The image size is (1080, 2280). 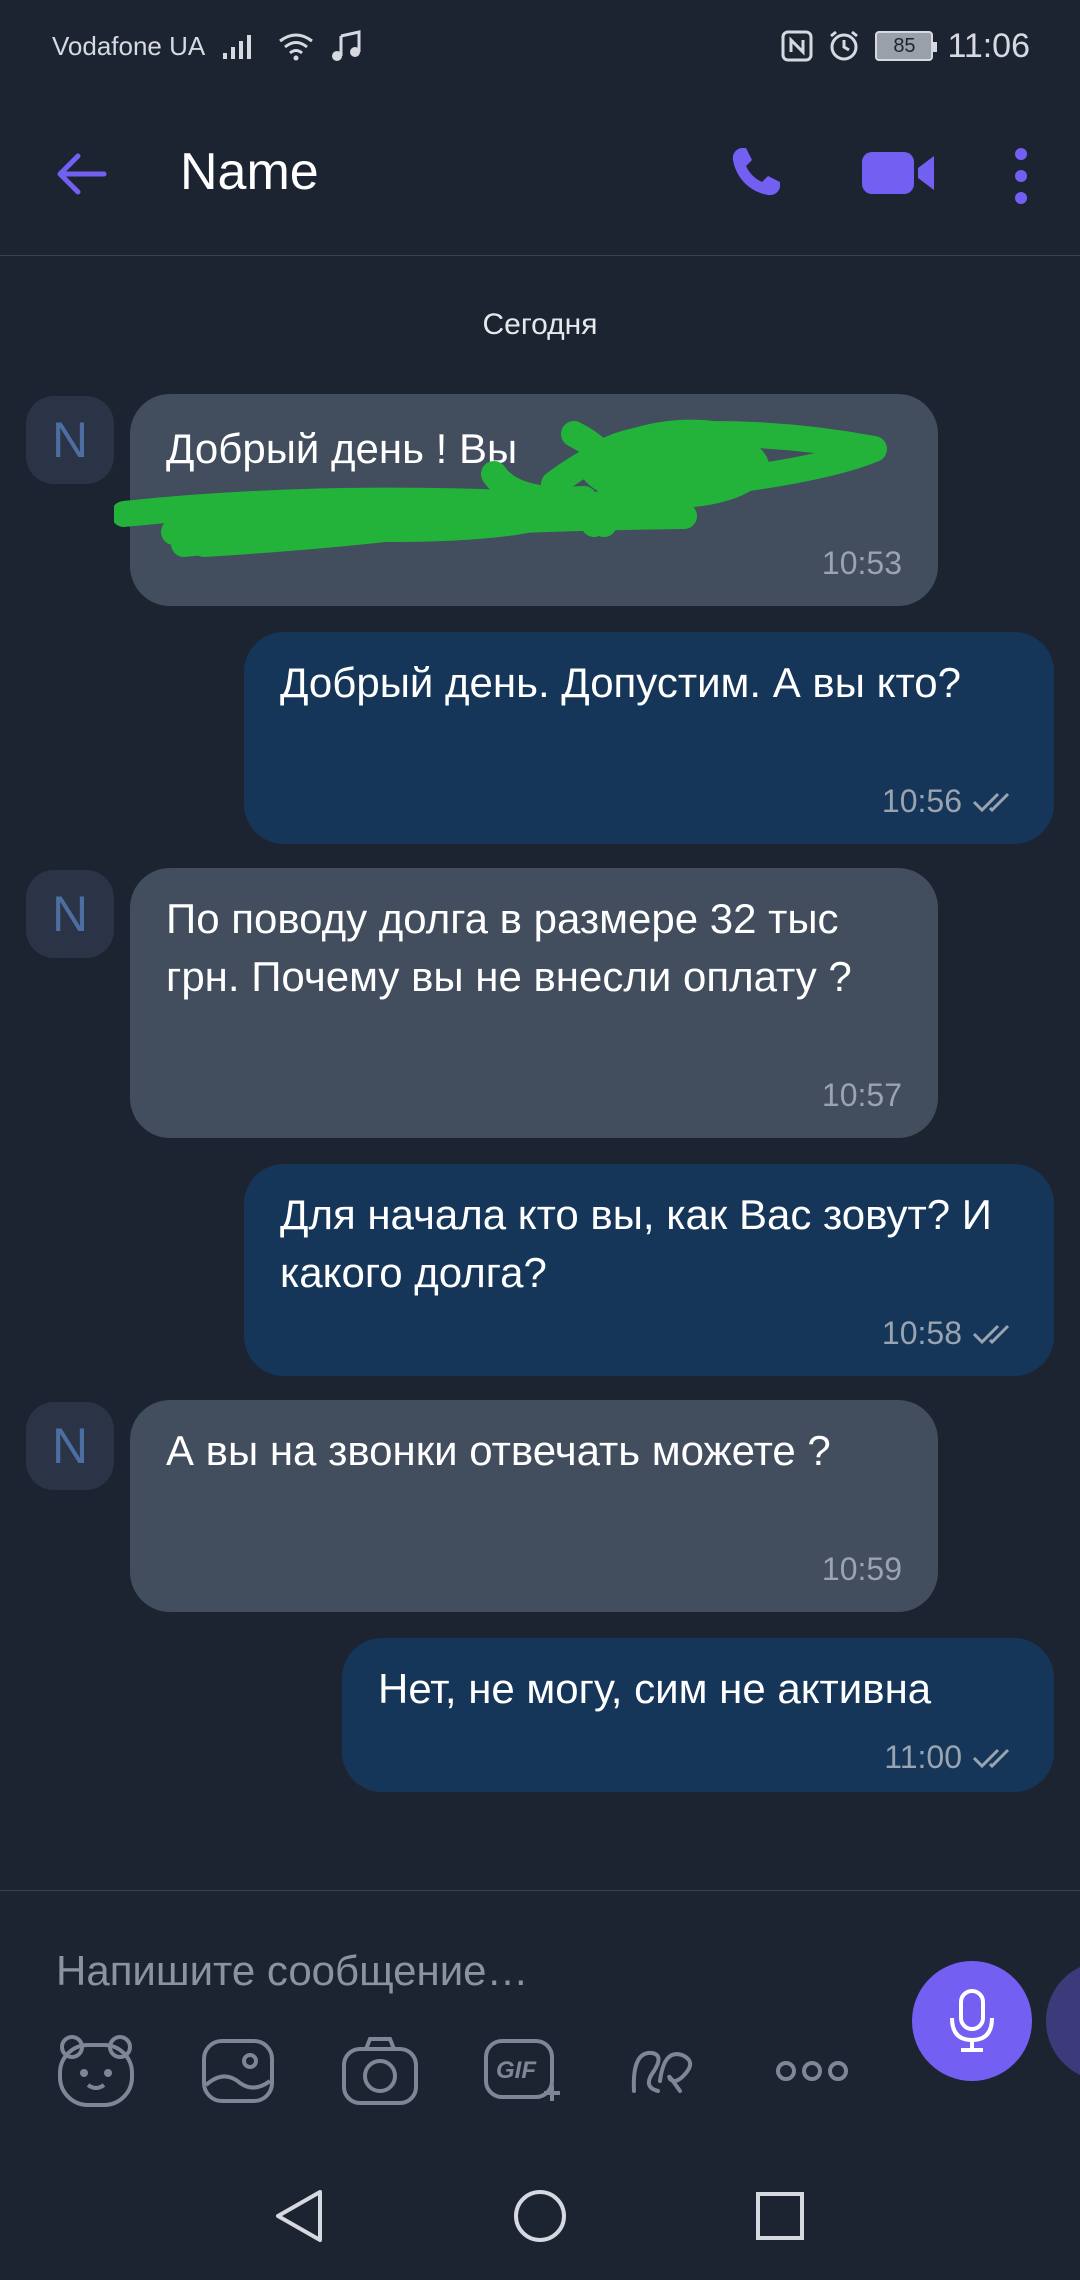 What do you see at coordinates (756, 172) in the screenshot?
I see `phone-icon` at bounding box center [756, 172].